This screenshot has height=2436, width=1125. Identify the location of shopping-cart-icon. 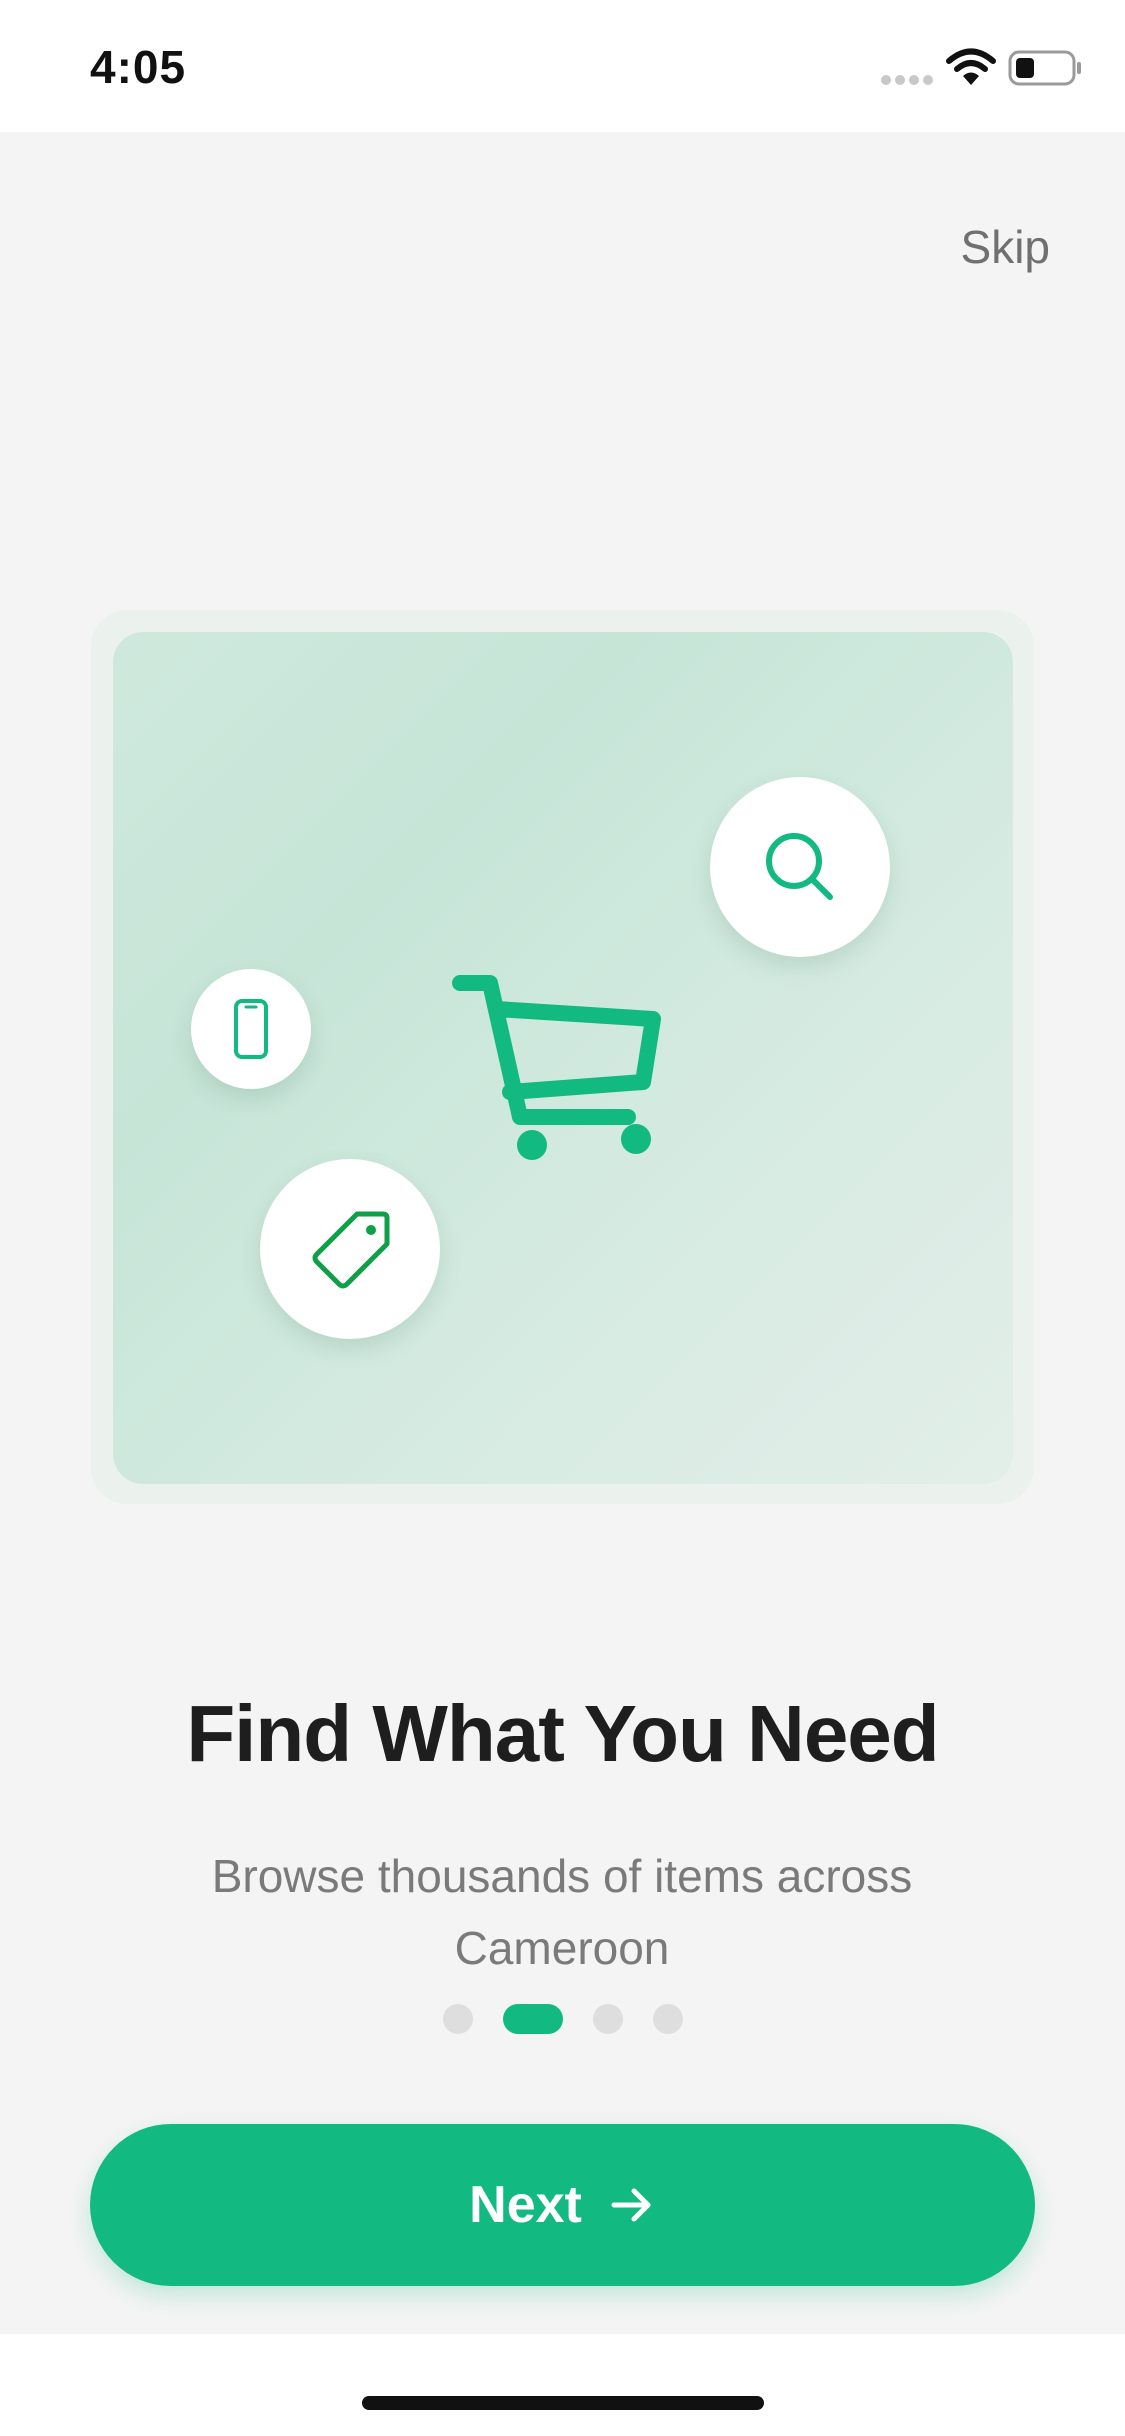
(556, 1067).